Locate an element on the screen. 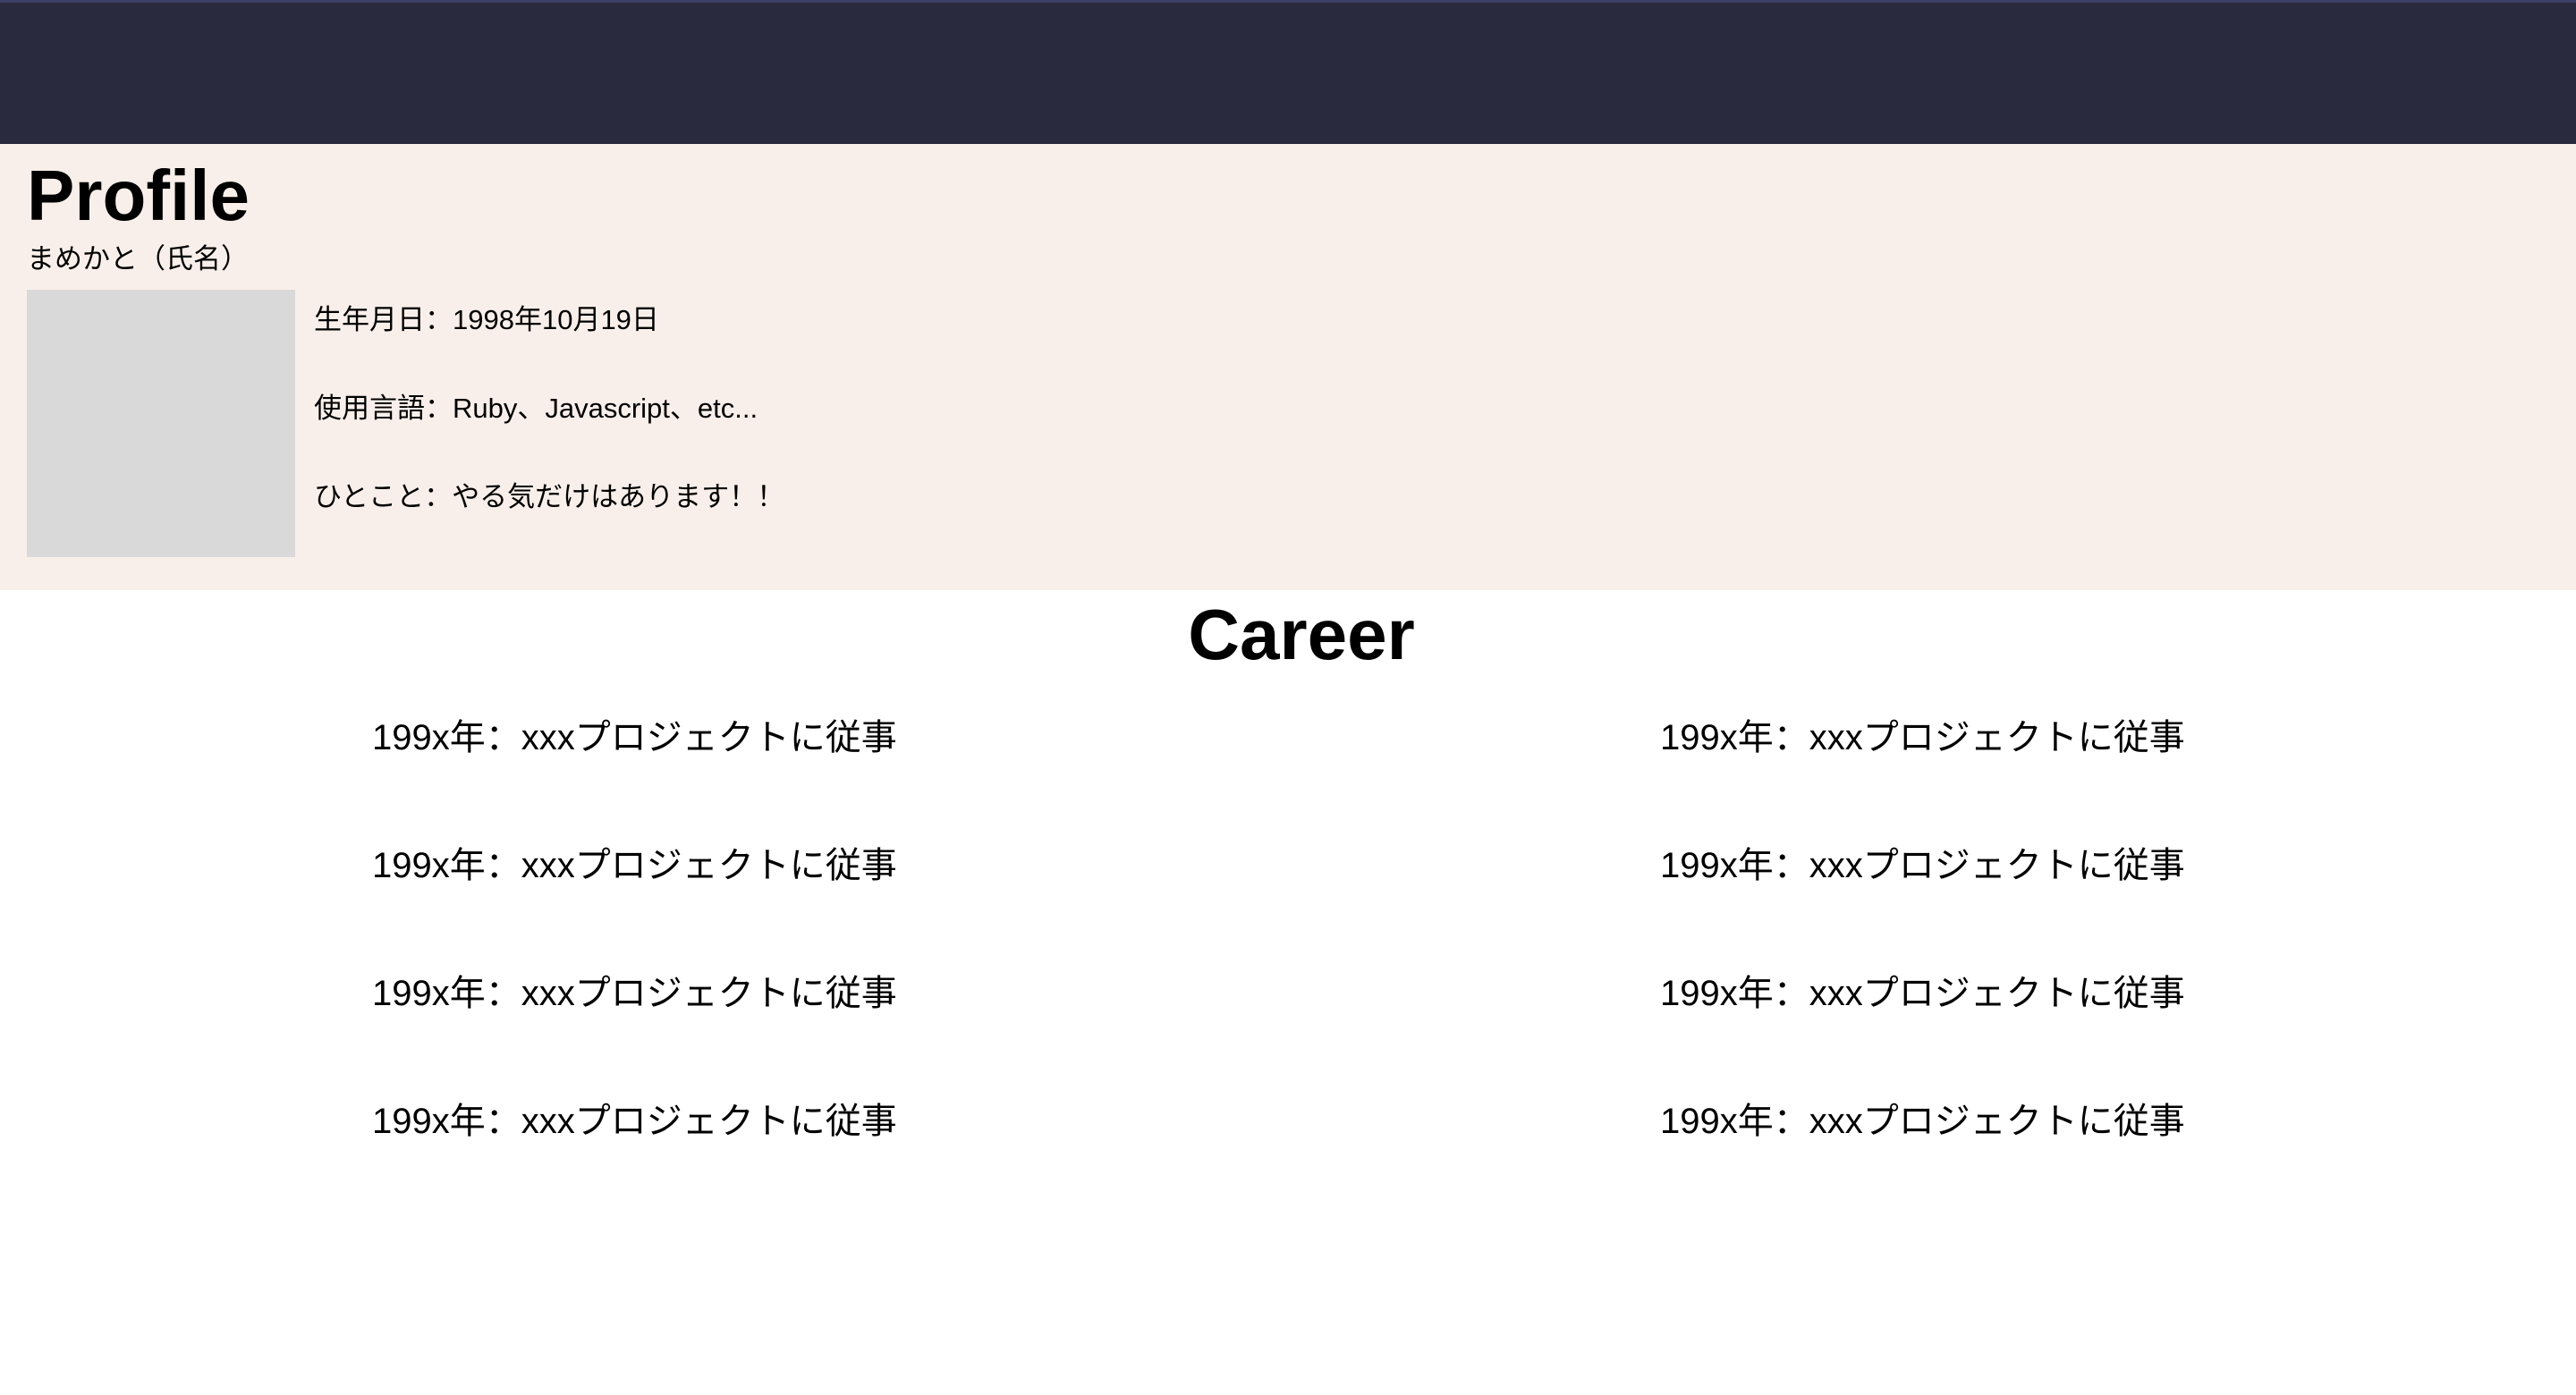 Image resolution: width=2576 pixels, height=1395 pixels. profile-name: まめかと（氏名） is located at coordinates (138, 259).